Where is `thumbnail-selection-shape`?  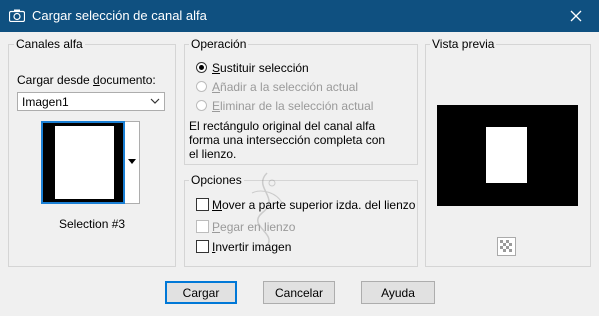 thumbnail-selection-shape is located at coordinates (84, 162).